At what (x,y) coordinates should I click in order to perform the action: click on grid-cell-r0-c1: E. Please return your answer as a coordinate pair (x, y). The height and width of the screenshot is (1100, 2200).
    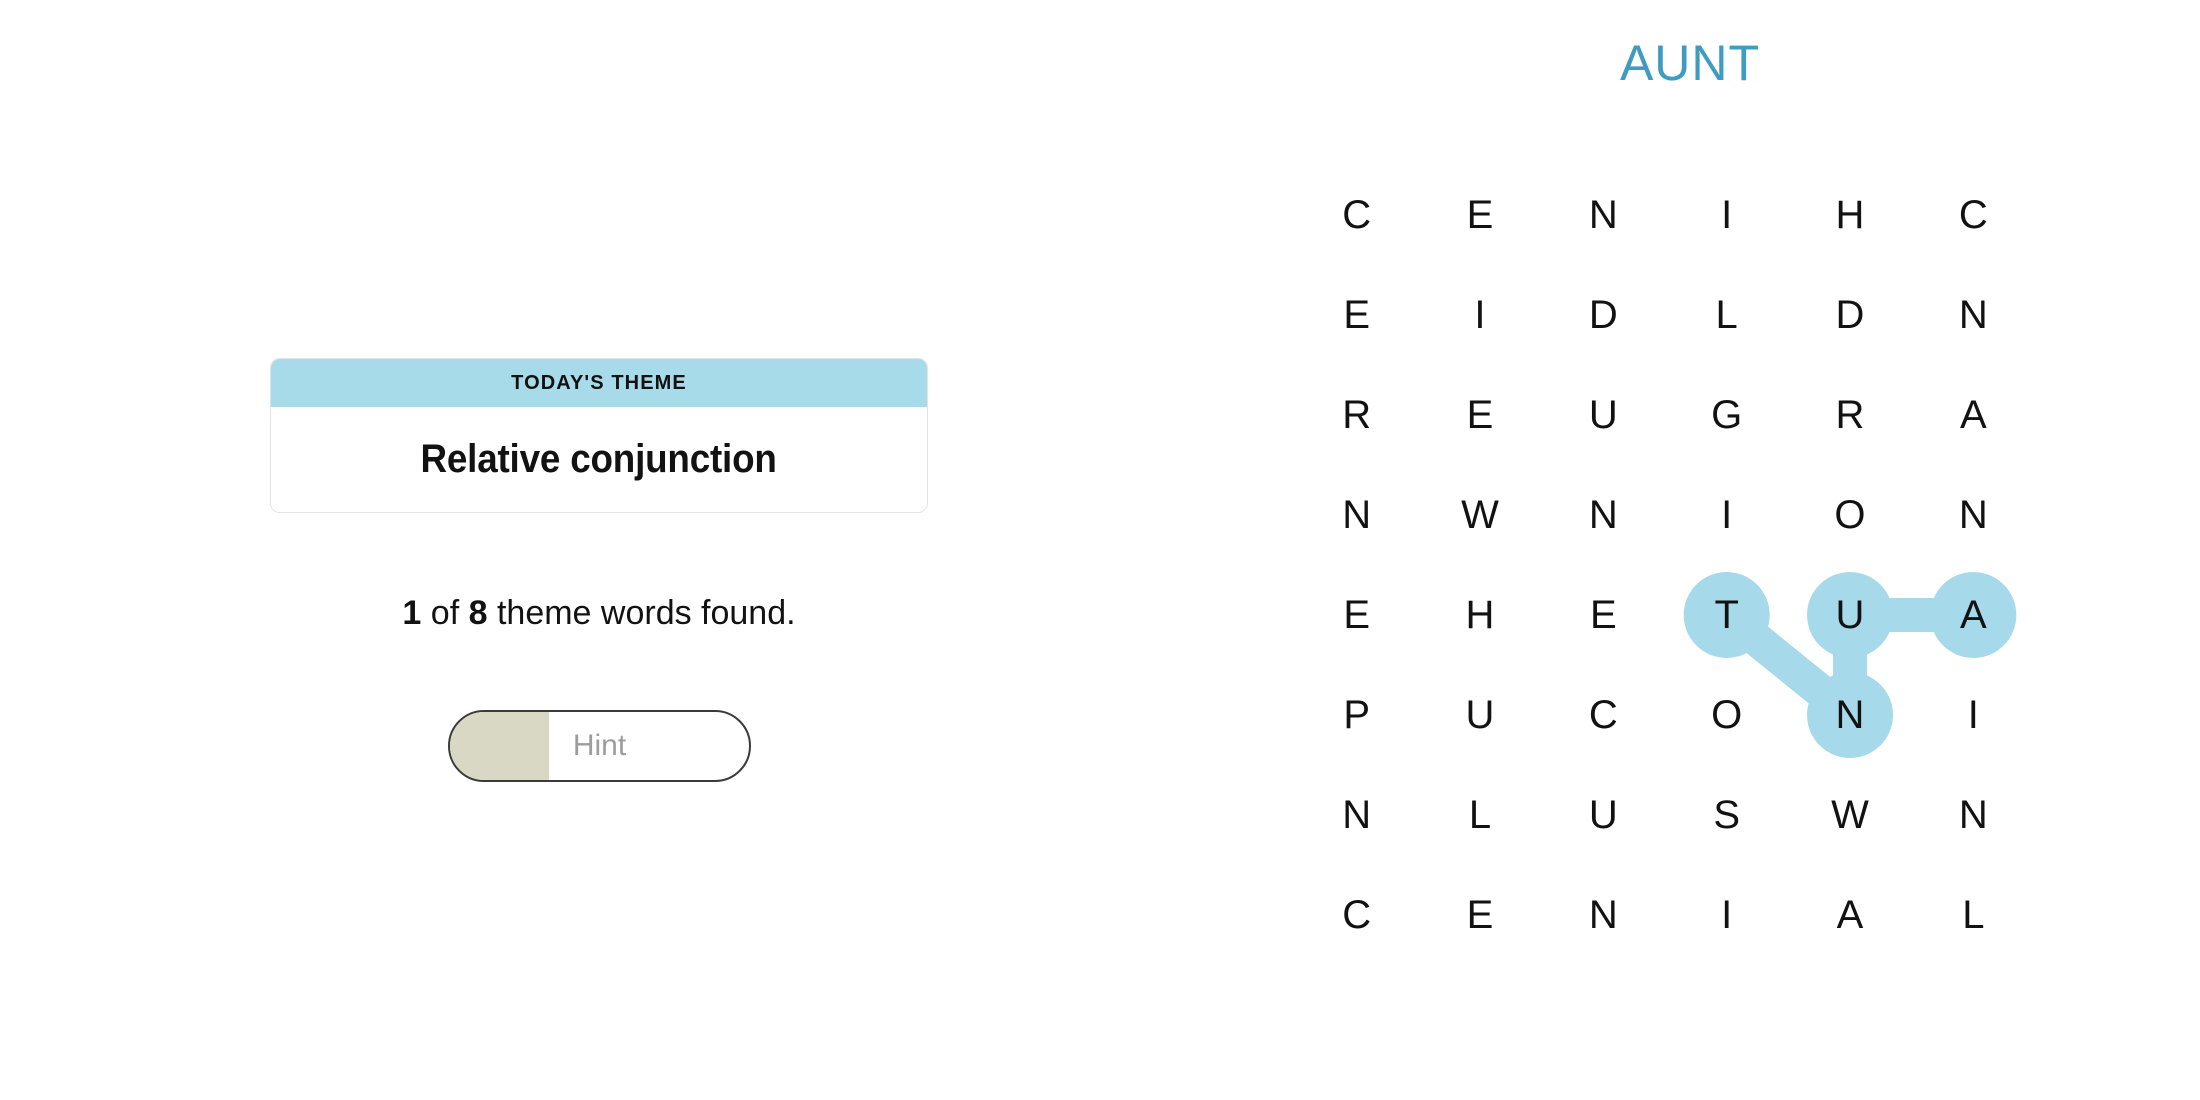
    Looking at the image, I should click on (1479, 215).